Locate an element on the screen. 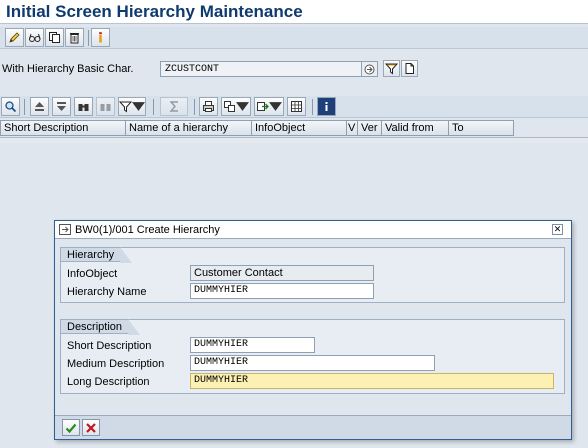 This screenshot has width=588, height=448. checkmark-icon is located at coordinates (71, 428).